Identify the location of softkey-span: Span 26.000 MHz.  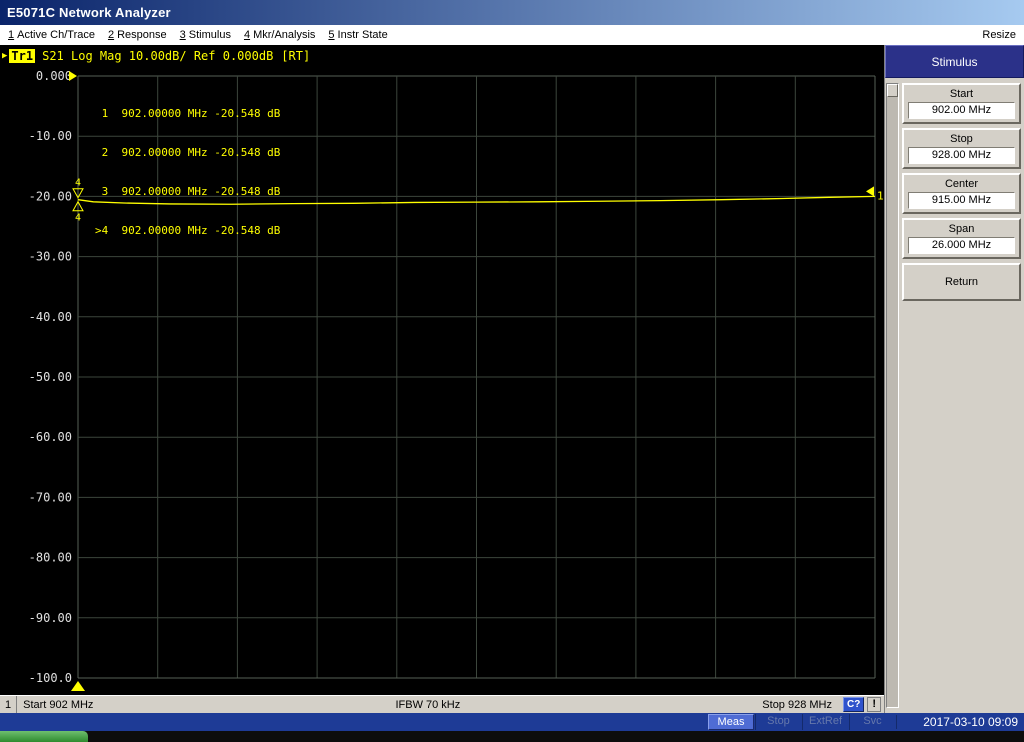
(961, 238).